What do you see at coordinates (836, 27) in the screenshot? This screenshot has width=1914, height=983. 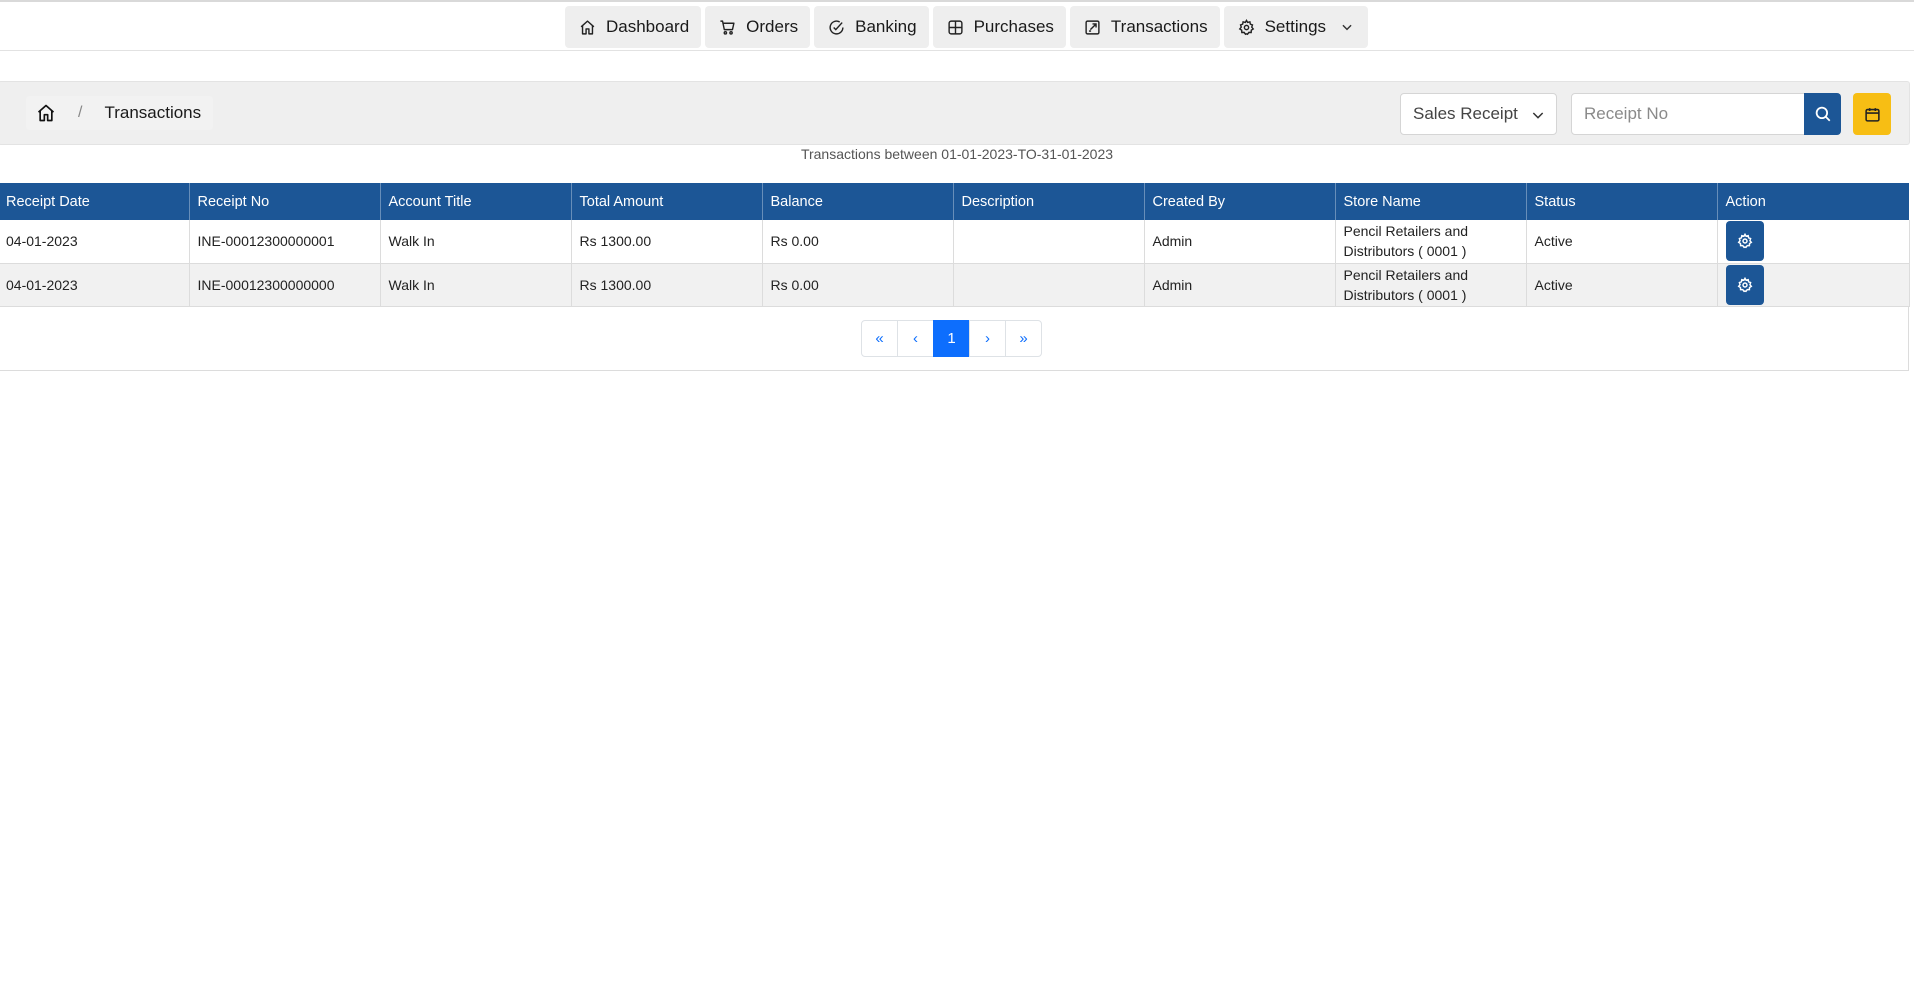 I see `check-circle-icon` at bounding box center [836, 27].